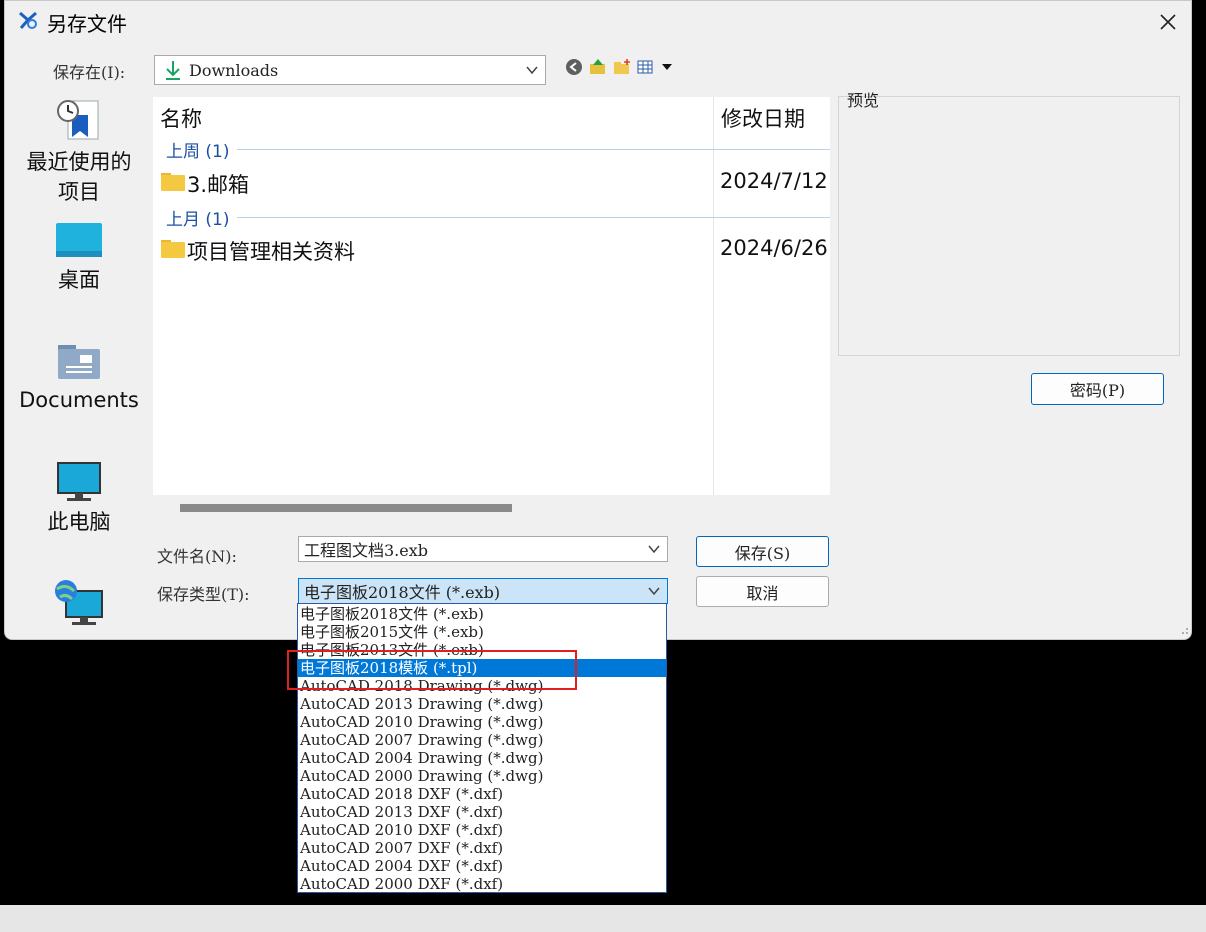  What do you see at coordinates (774, 181) in the screenshot?
I see `file-date: 2024/7/12` at bounding box center [774, 181].